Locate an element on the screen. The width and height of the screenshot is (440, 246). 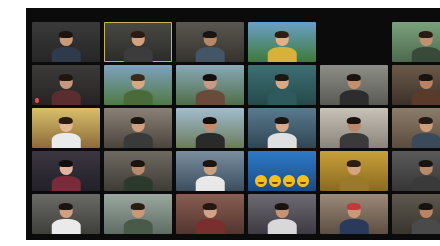
emoji-background is located at coordinates (282, 181).